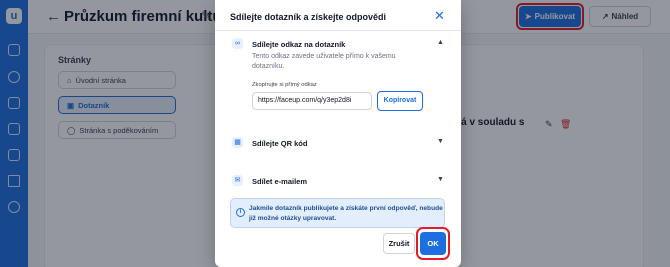 The height and width of the screenshot is (267, 670). I want to click on info-icon: i, so click(240, 212).